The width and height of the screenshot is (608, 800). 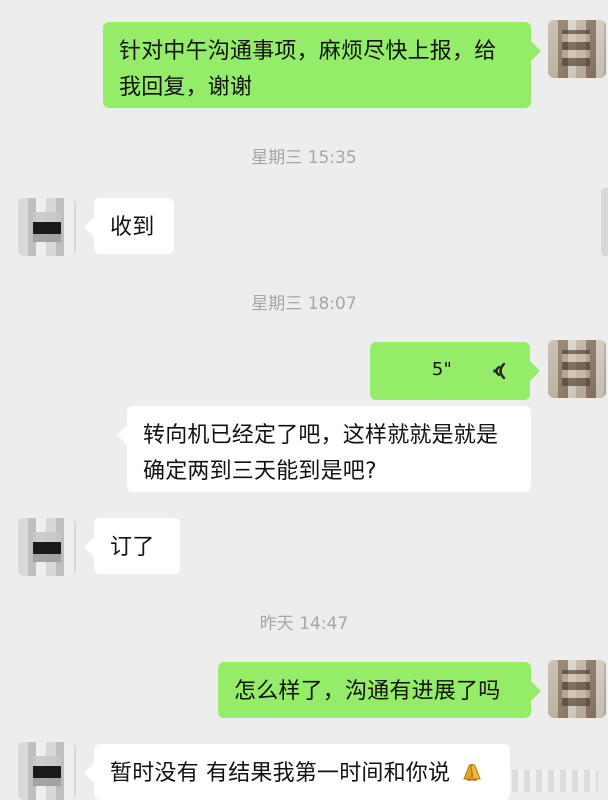 What do you see at coordinates (472, 772) in the screenshot?
I see `pray-icon` at bounding box center [472, 772].